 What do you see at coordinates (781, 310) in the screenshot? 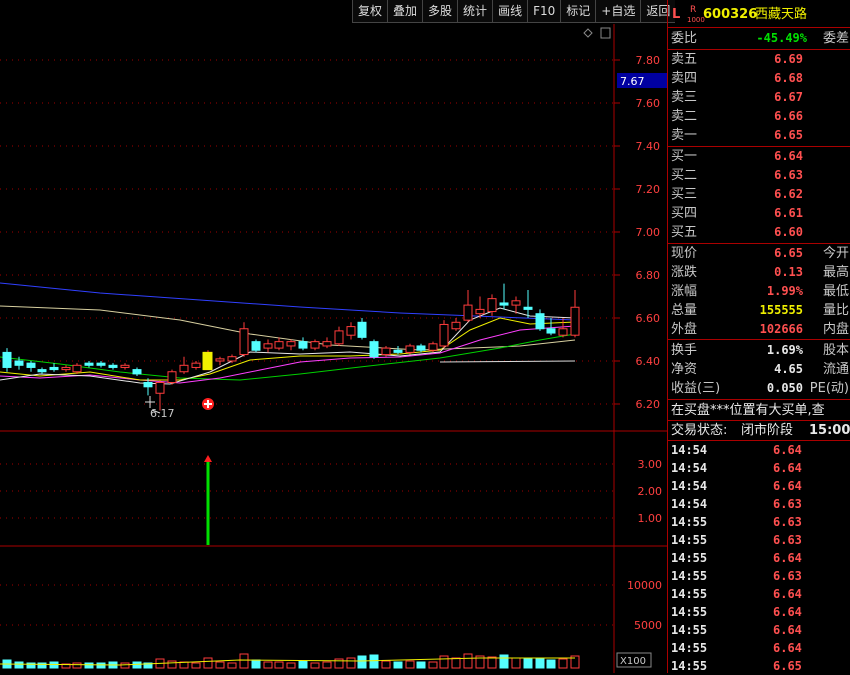
I see `quote-value: 155555` at bounding box center [781, 310].